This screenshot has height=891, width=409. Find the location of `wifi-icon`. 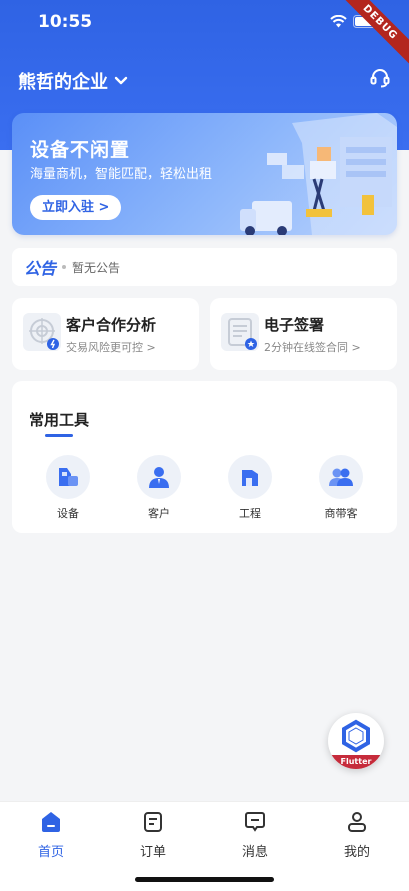

wifi-icon is located at coordinates (338, 21).